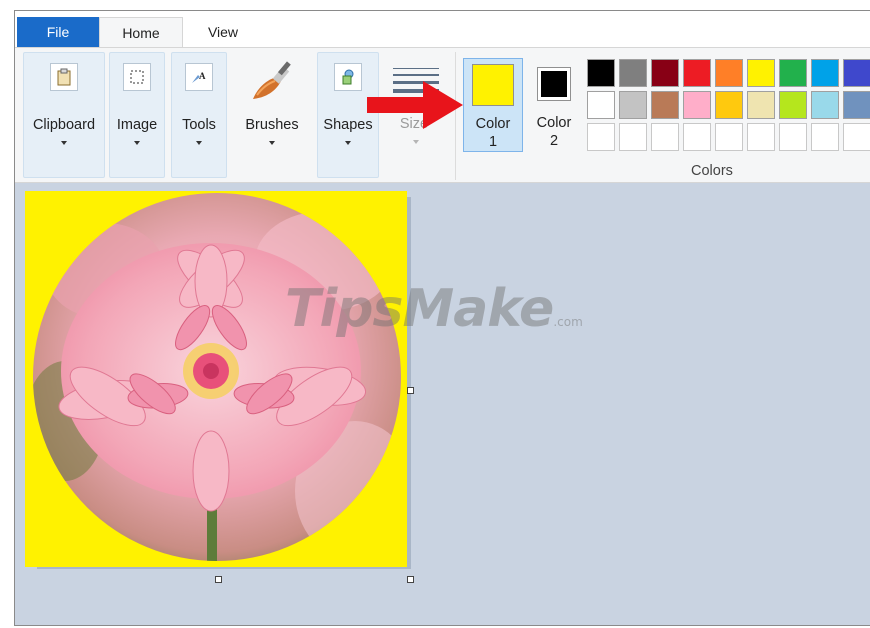  What do you see at coordinates (415, 105) in the screenshot?
I see `red-arrow-annotation` at bounding box center [415, 105].